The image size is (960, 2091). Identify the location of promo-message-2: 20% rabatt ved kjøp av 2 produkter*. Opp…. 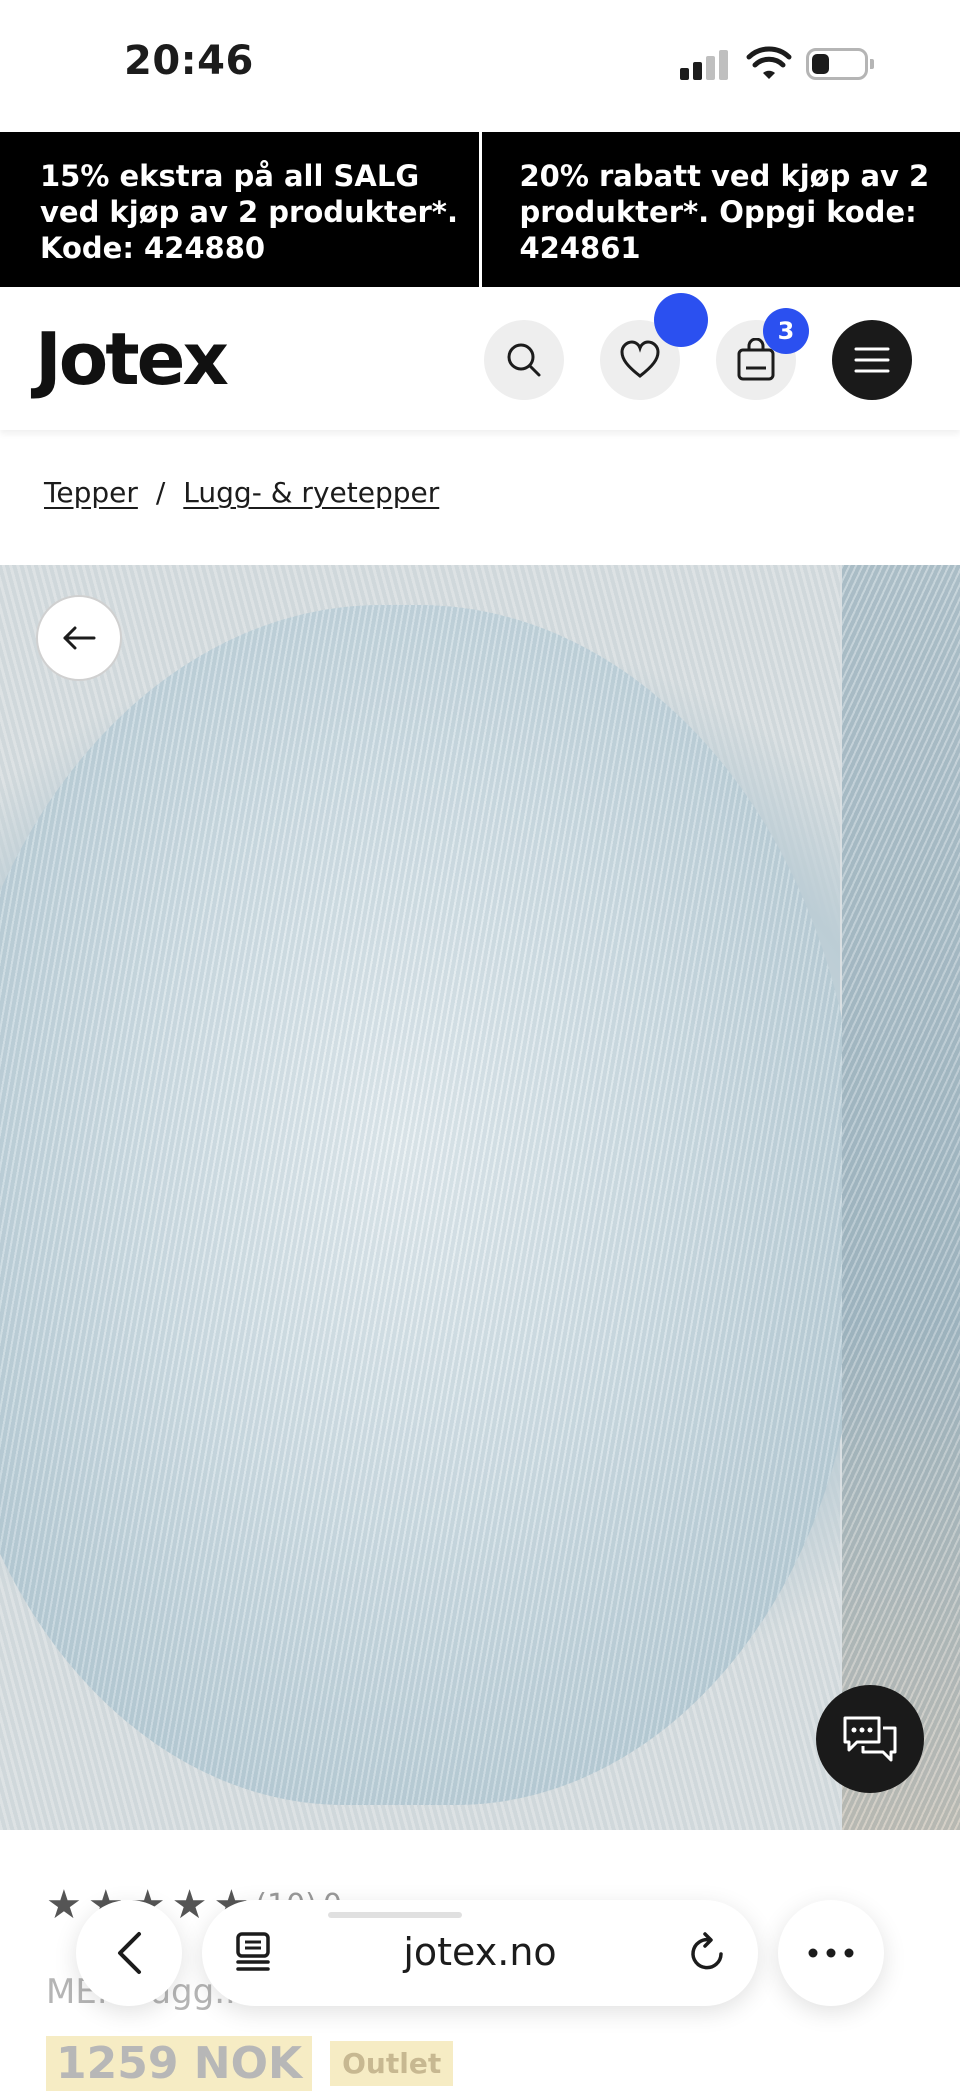
(721, 209).